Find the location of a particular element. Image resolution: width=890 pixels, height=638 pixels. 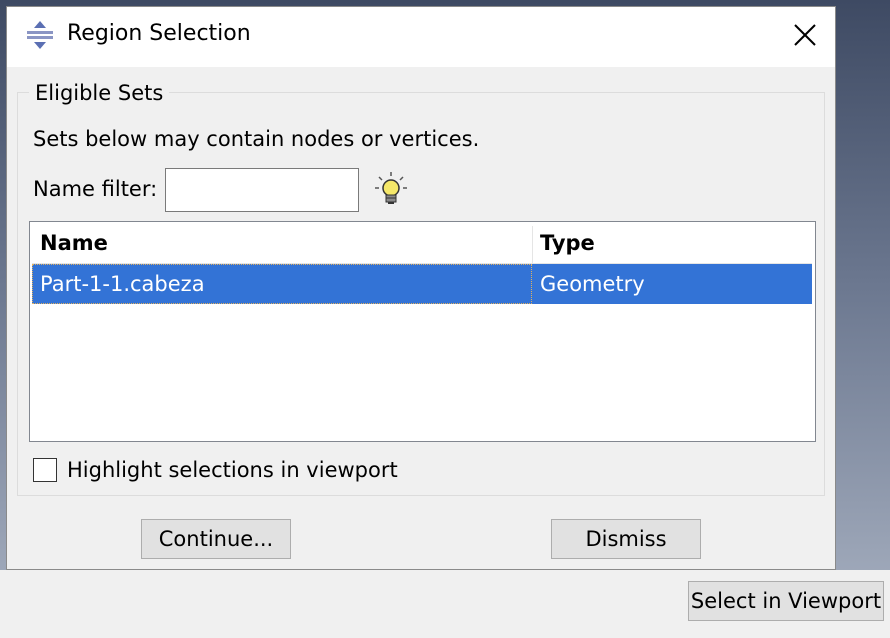

column-header-name: Name is located at coordinates (74, 243).